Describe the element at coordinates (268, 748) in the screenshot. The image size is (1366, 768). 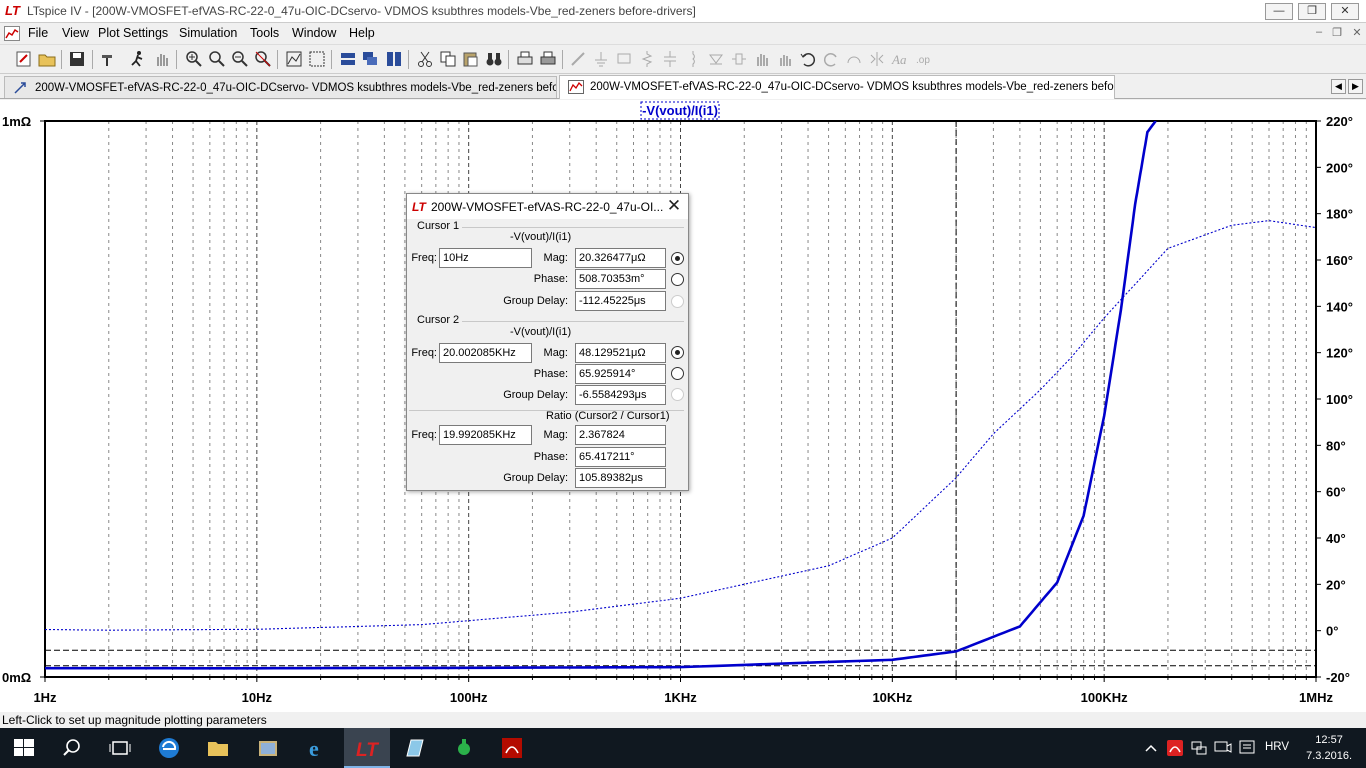
I see `folder-icon` at that location.